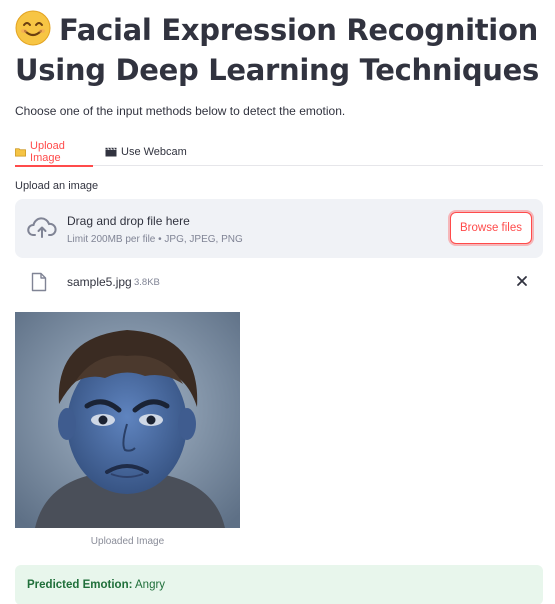 This screenshot has height=604, width=555. I want to click on dropzone-title: Drag and drop file here, so click(128, 221).